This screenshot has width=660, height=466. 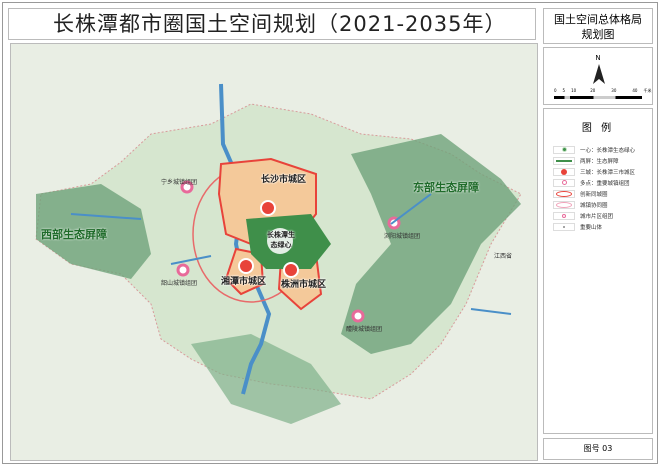 I want to click on compass-box: N 0 5 10 20 30 40 千米, so click(x=598, y=76).